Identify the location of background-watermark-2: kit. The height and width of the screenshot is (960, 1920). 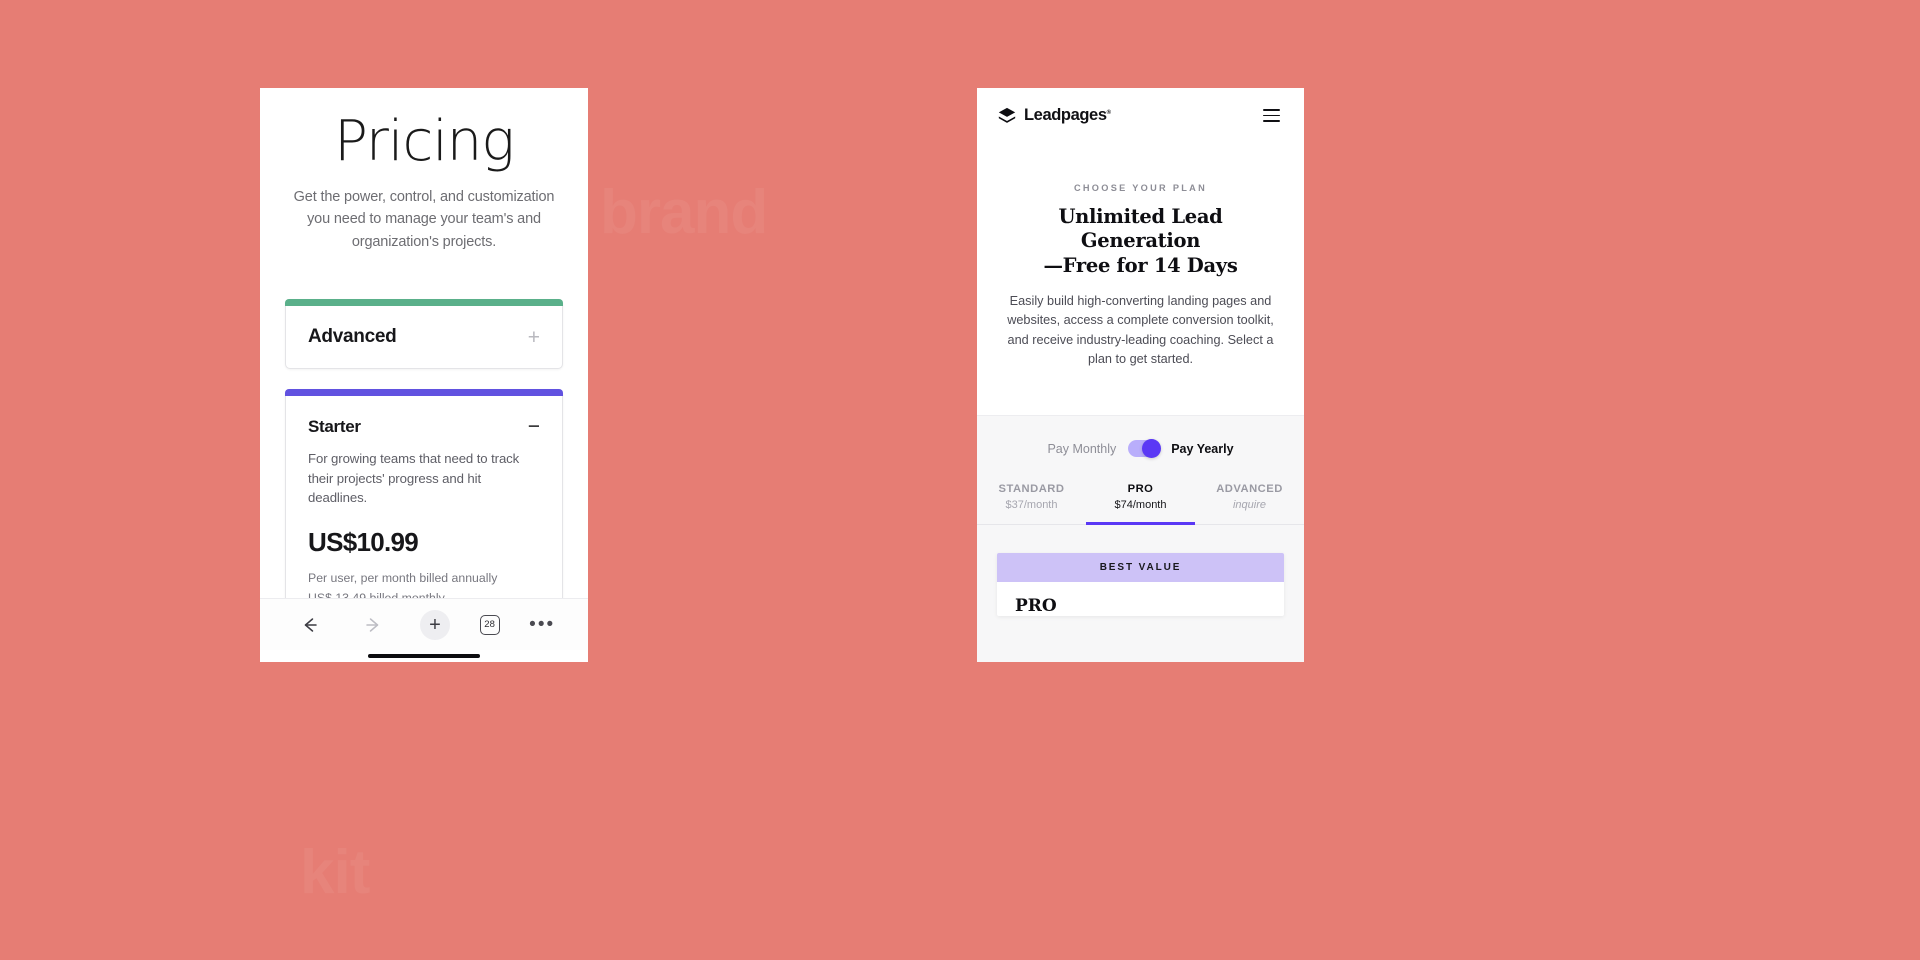
(335, 872).